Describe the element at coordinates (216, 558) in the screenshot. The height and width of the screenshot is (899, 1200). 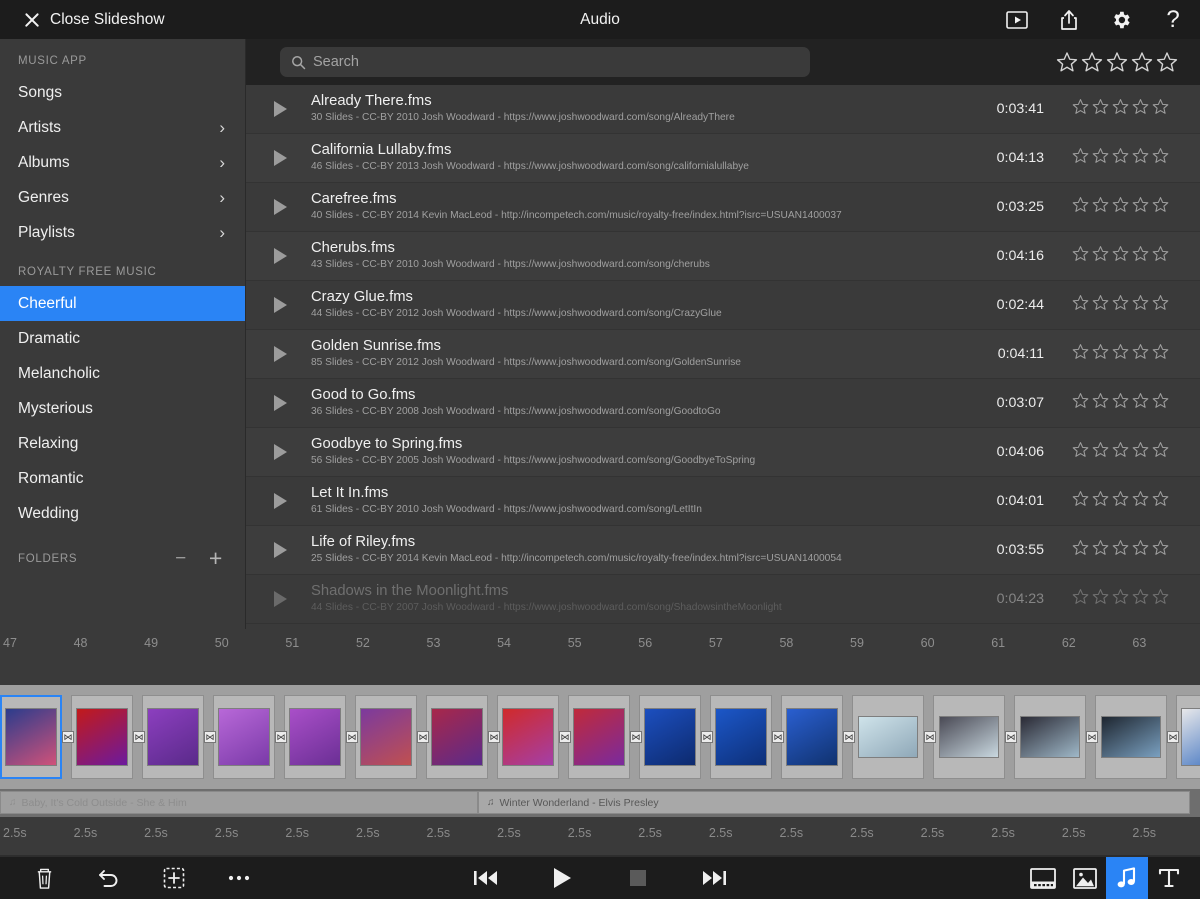
I see `add-folder-button: +` at that location.